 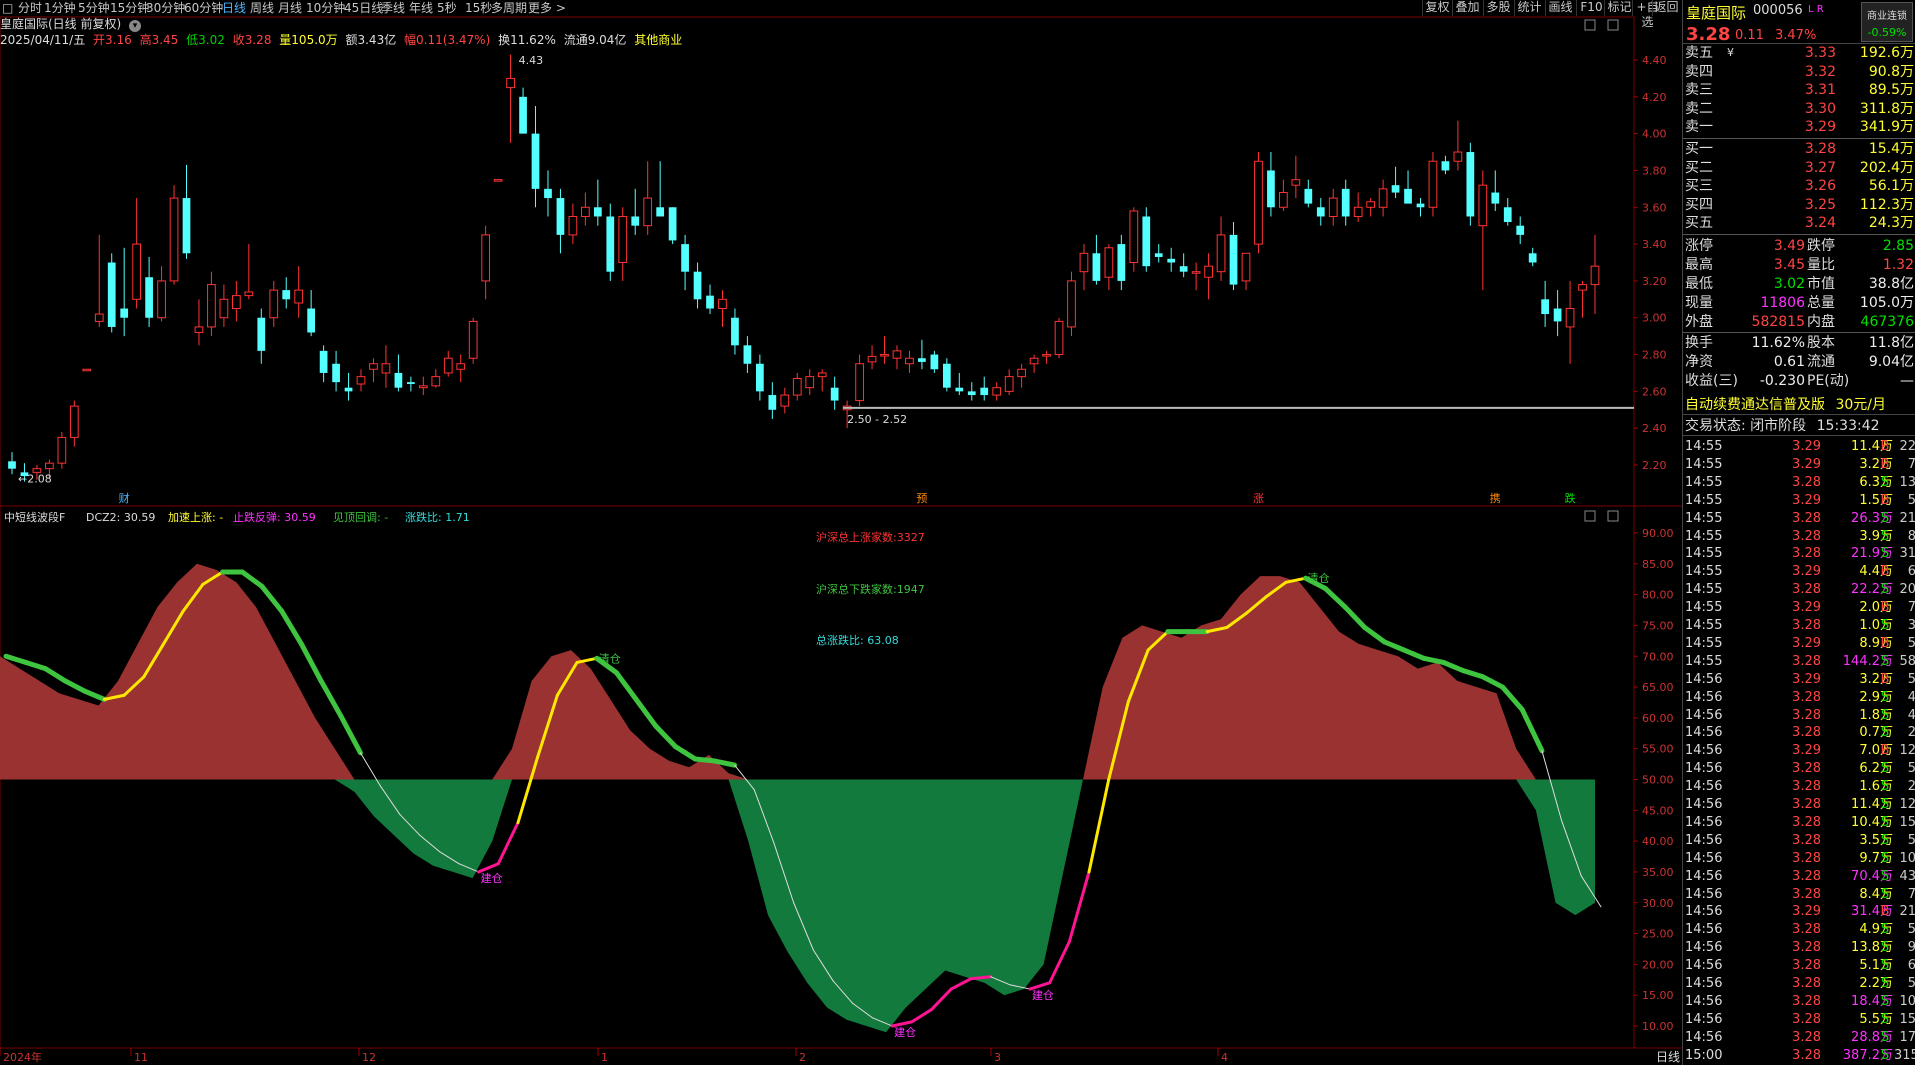 What do you see at coordinates (1699, 53) in the screenshot?
I see `ask-label: 卖五` at bounding box center [1699, 53].